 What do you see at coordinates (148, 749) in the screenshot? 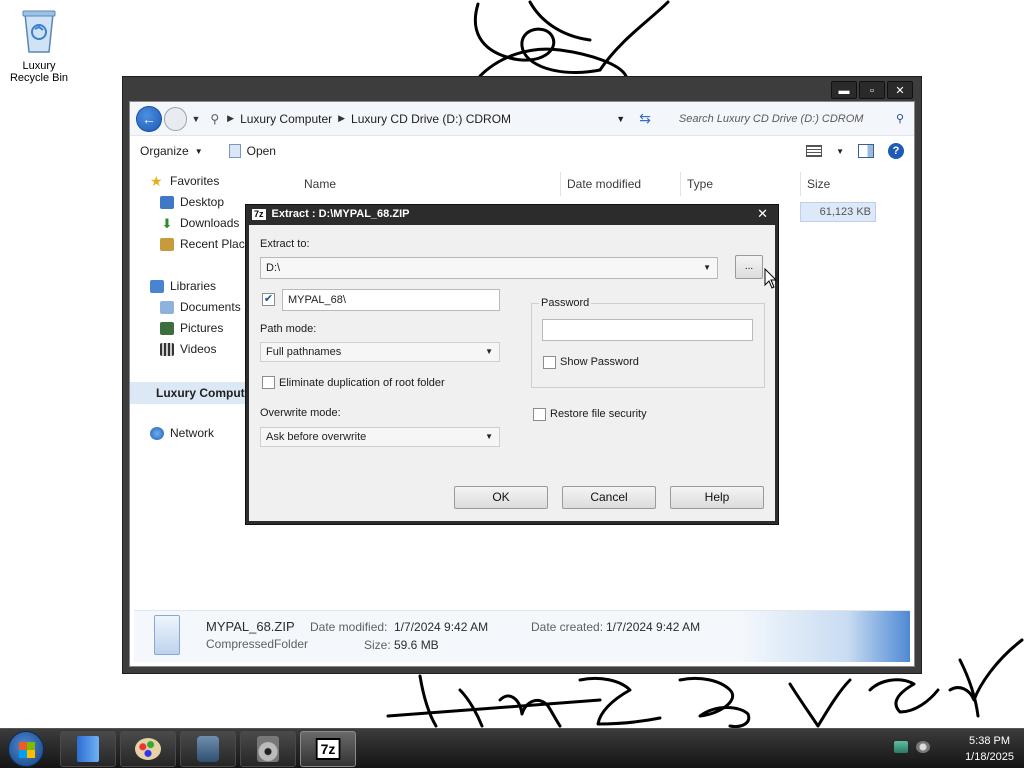
I see `taskbar-paint-button` at bounding box center [148, 749].